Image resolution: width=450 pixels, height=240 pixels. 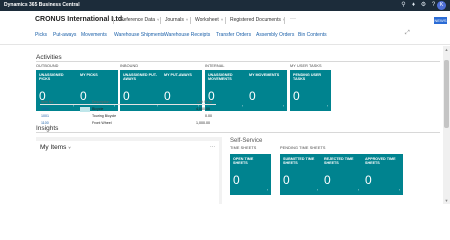 I want to click on menu-label: Journals, so click(x=174, y=20).